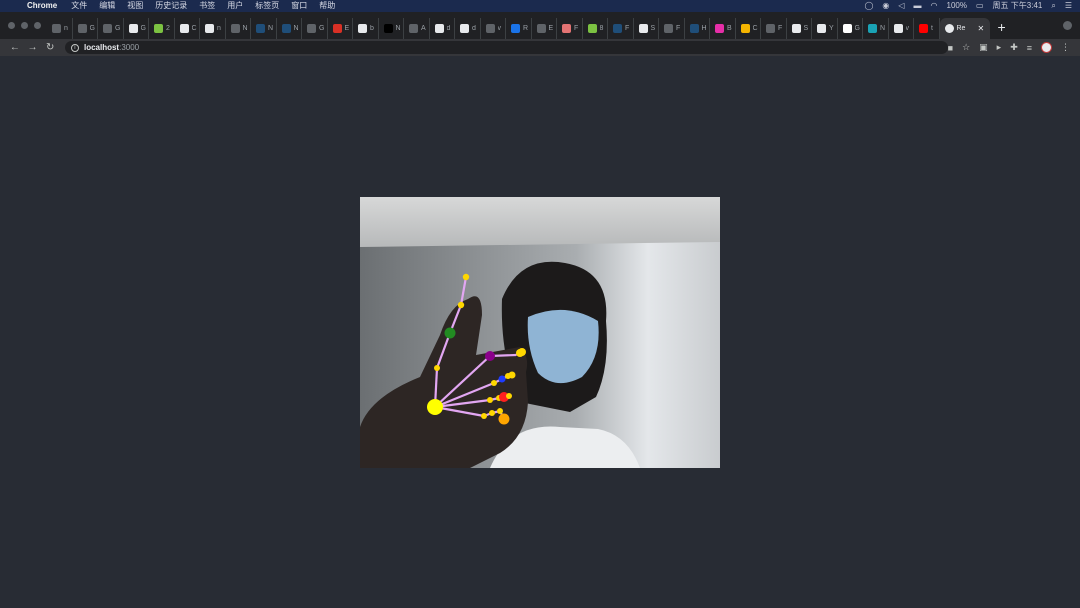 This screenshot has width=1080, height=608. Describe the element at coordinates (918, 6) in the screenshot. I see `input-flag-icon: ▬` at that location.